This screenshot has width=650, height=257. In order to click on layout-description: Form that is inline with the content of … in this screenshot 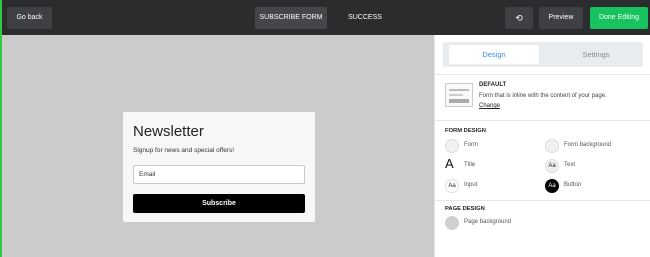, I will do `click(543, 96)`.